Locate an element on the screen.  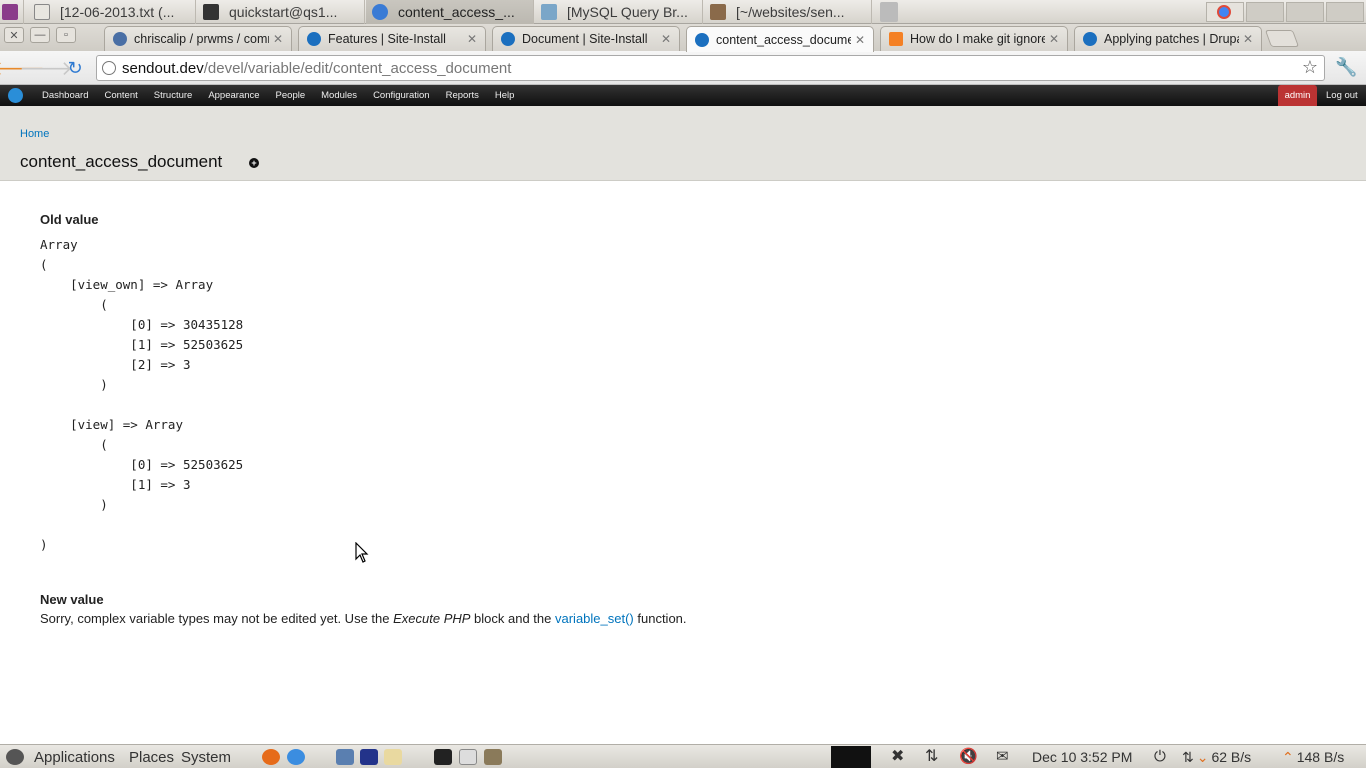
volume-muted-icon: 🔇 is located at coordinates (968, 757).